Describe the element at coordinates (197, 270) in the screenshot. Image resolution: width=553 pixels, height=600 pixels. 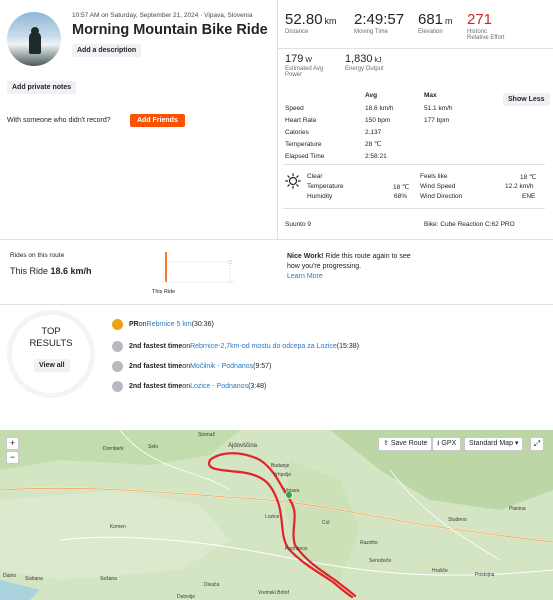
I see `route-comparison-chart` at that location.